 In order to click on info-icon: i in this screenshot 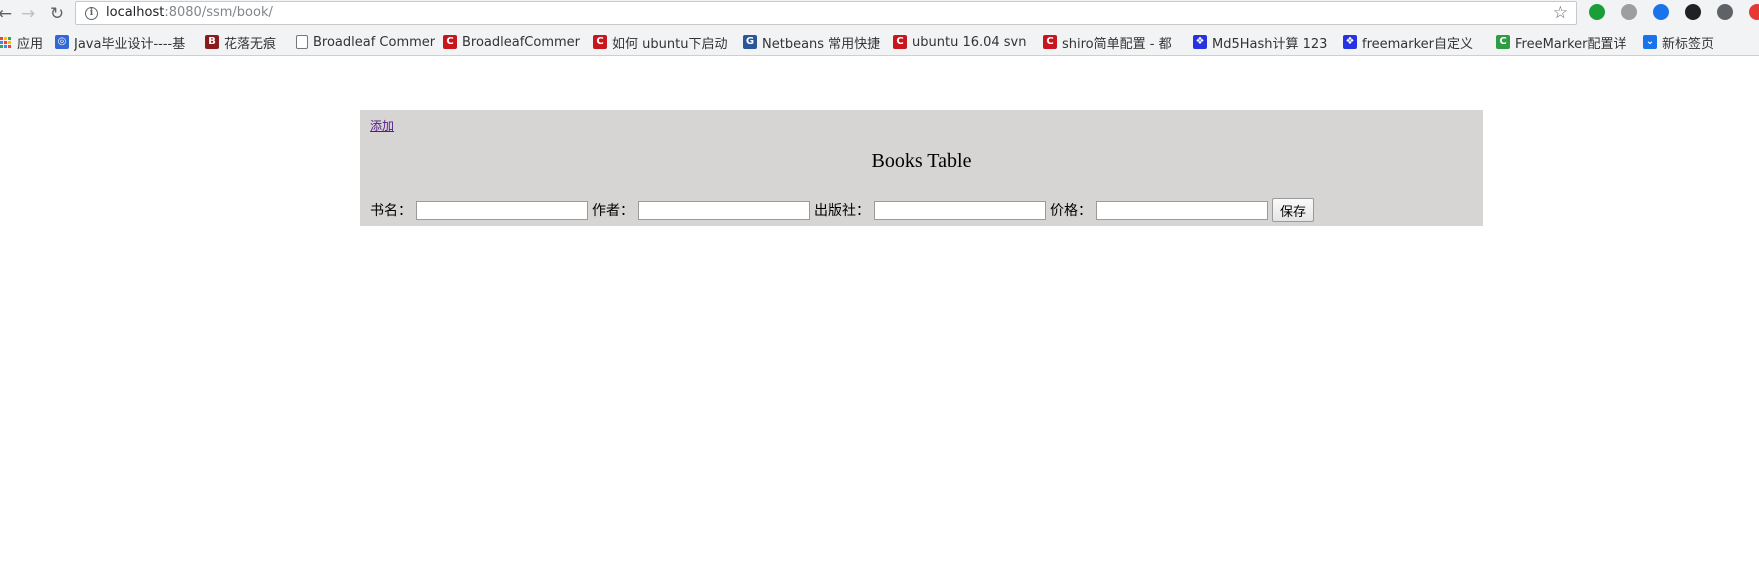, I will do `click(91, 13)`.